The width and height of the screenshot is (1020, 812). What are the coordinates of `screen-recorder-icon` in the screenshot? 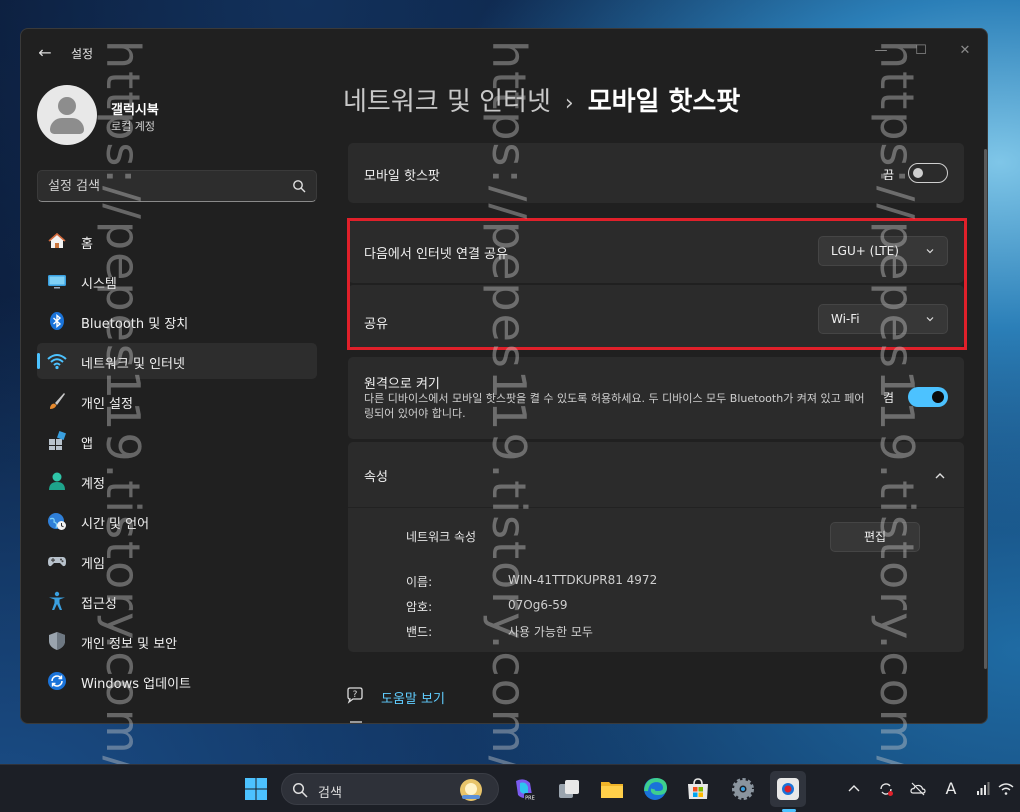 It's located at (788, 789).